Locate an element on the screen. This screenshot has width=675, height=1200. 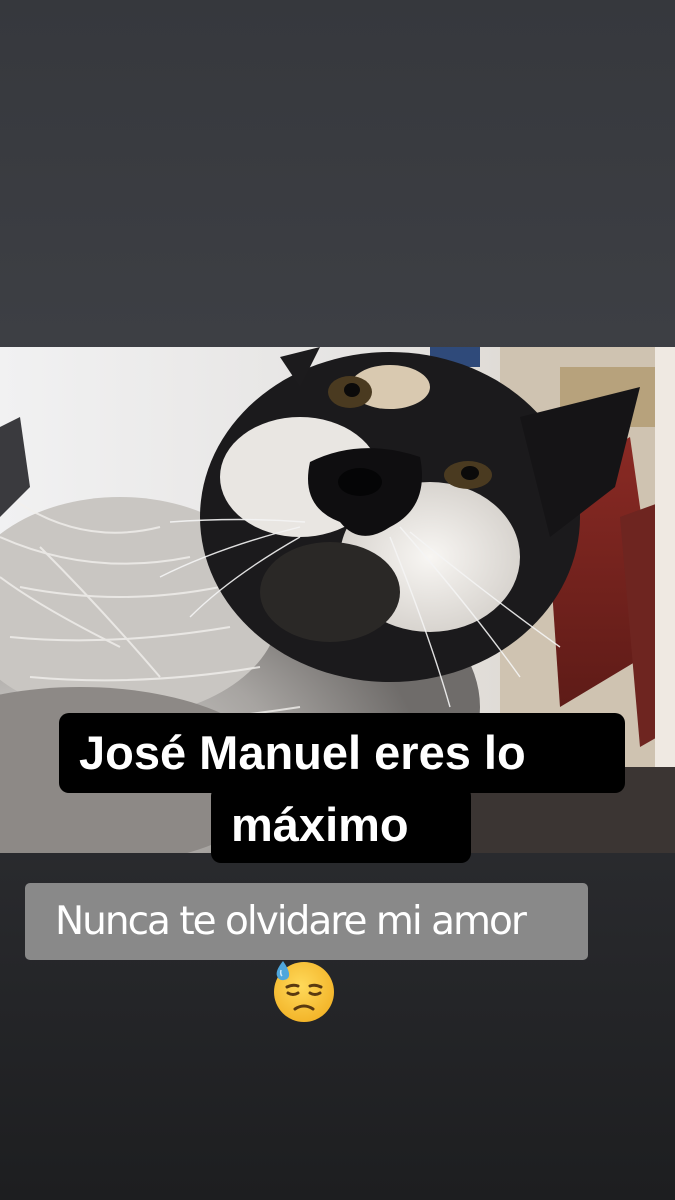
caption-line-1-text: José Manuel eres lo is located at coordinates (302, 752).